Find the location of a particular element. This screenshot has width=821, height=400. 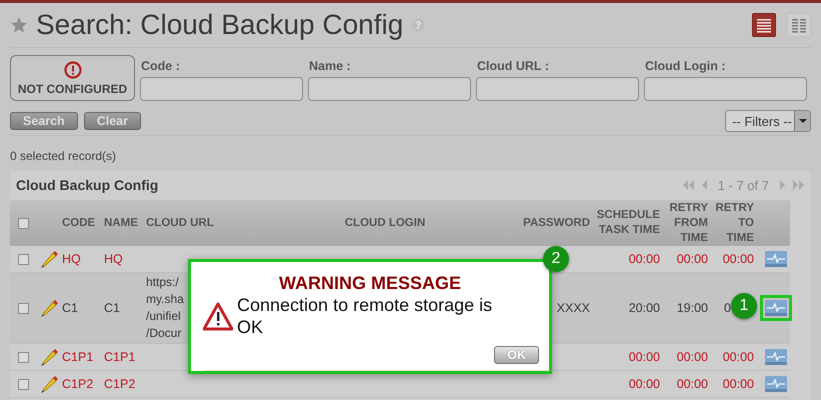

search-button: Search is located at coordinates (44, 121).